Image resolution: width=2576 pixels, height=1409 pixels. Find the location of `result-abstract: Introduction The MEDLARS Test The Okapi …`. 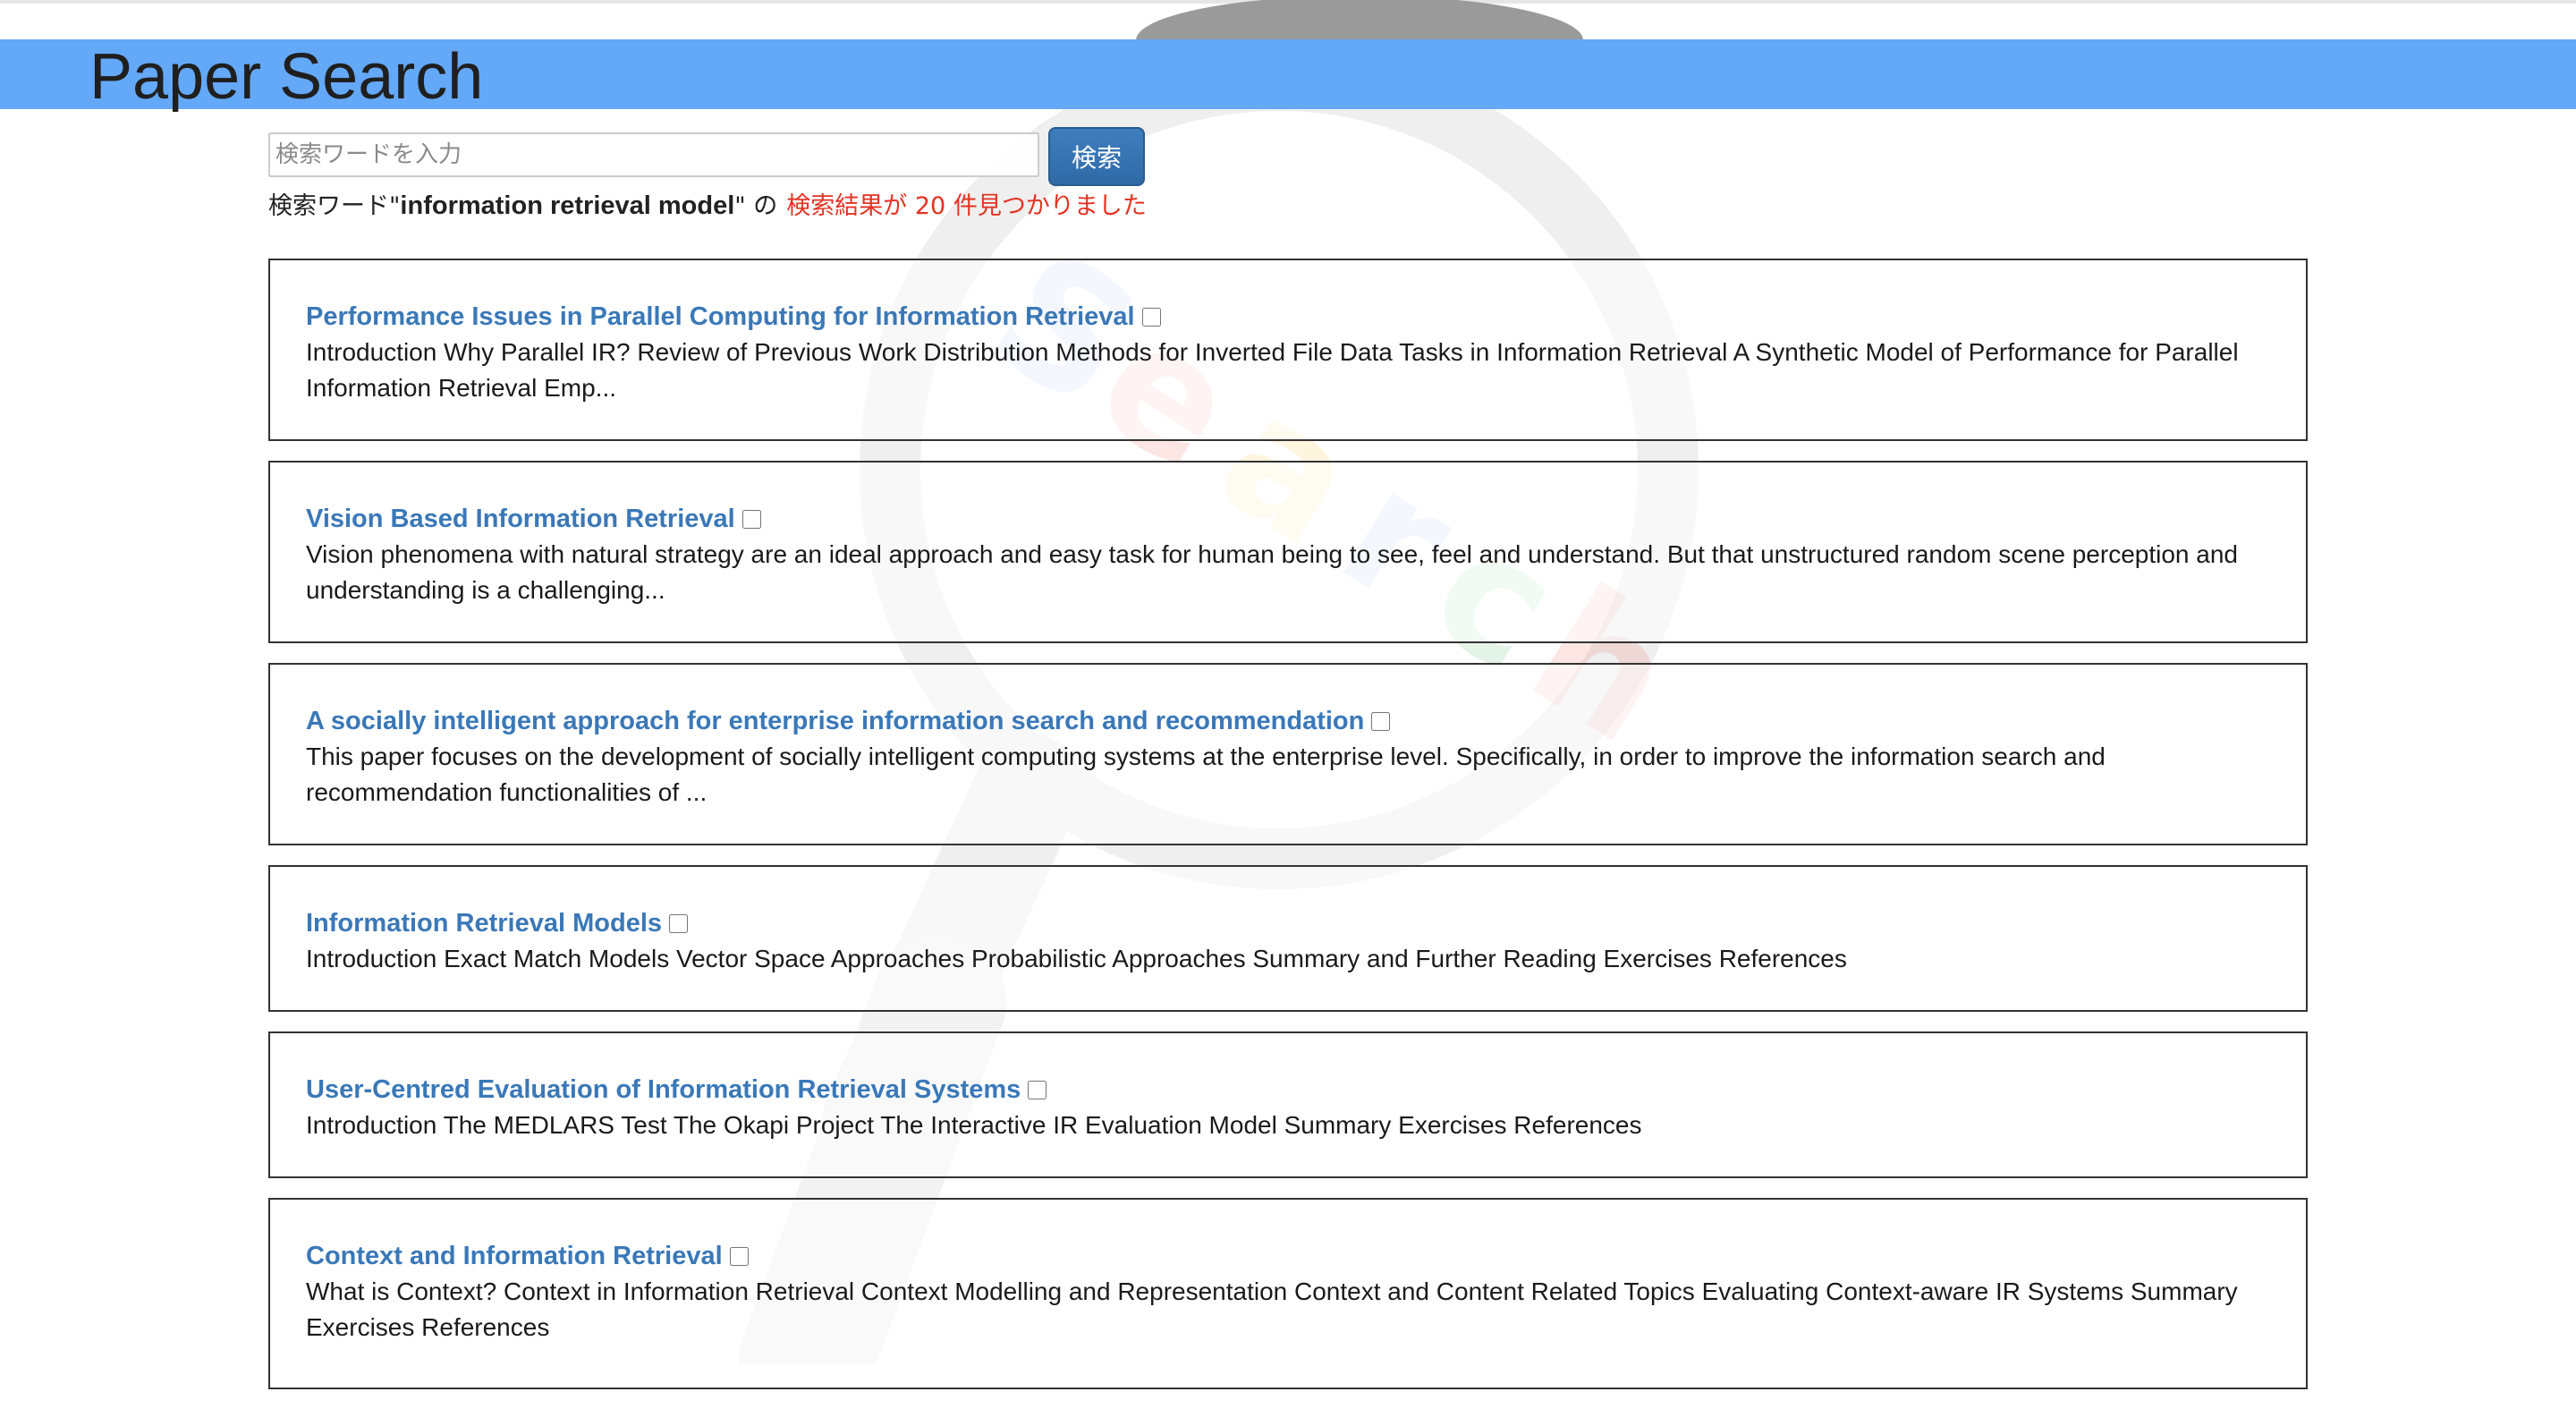

result-abstract: Introduction The MEDLARS Test The Okapi … is located at coordinates (974, 1125).